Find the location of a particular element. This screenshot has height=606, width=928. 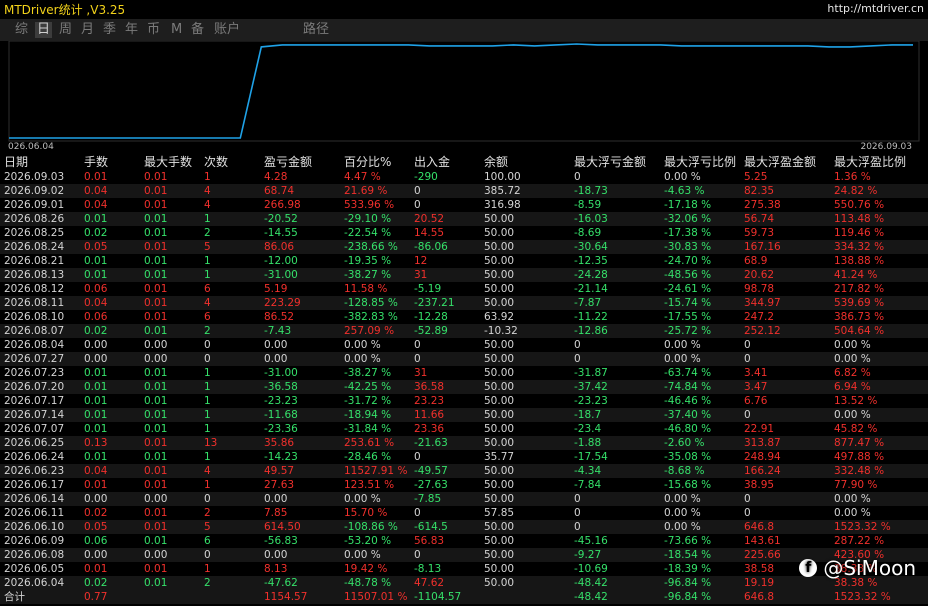

tab-1: 综 is located at coordinates (21, 30).